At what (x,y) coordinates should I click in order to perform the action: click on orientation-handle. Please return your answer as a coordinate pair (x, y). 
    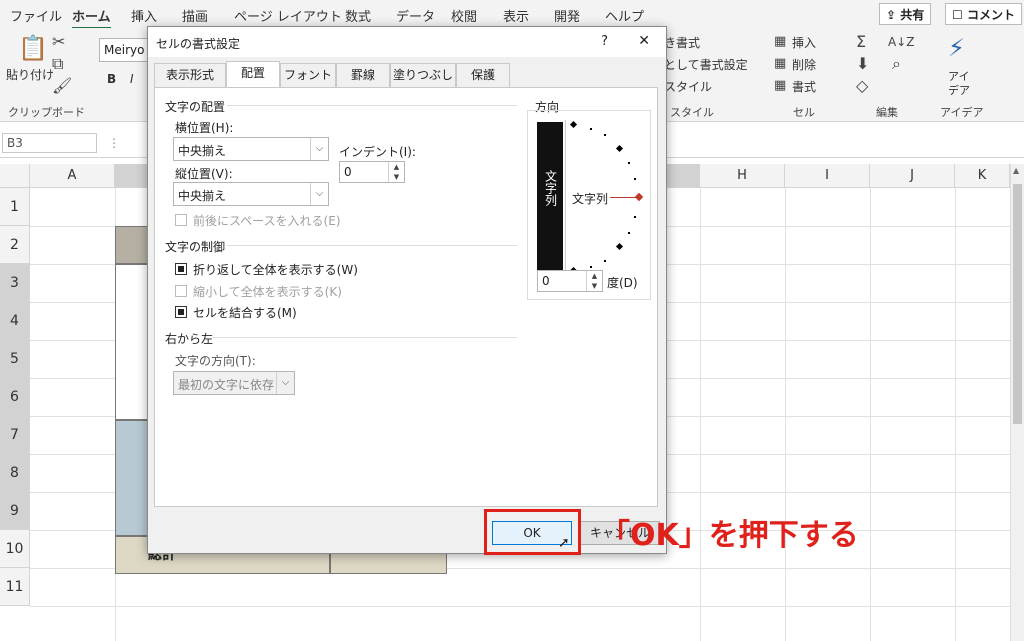
    Looking at the image, I should click on (639, 197).